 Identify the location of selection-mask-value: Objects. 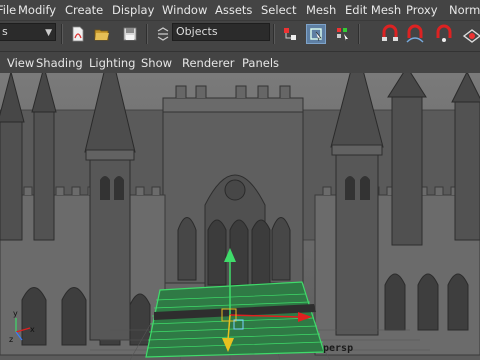
(197, 31).